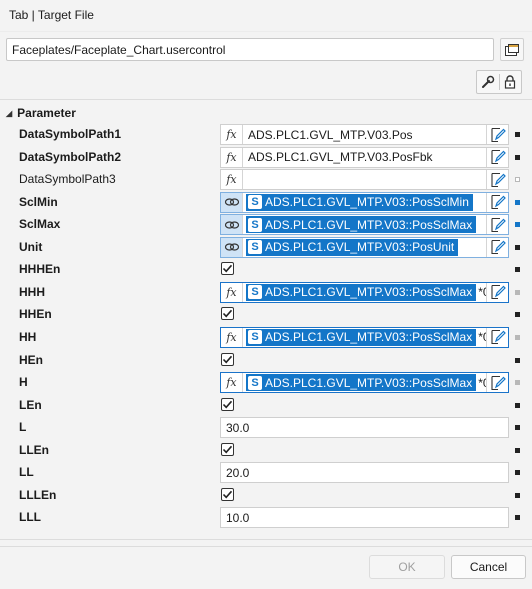  I want to click on property-row-ll: LL 20.0, so click(266, 472).